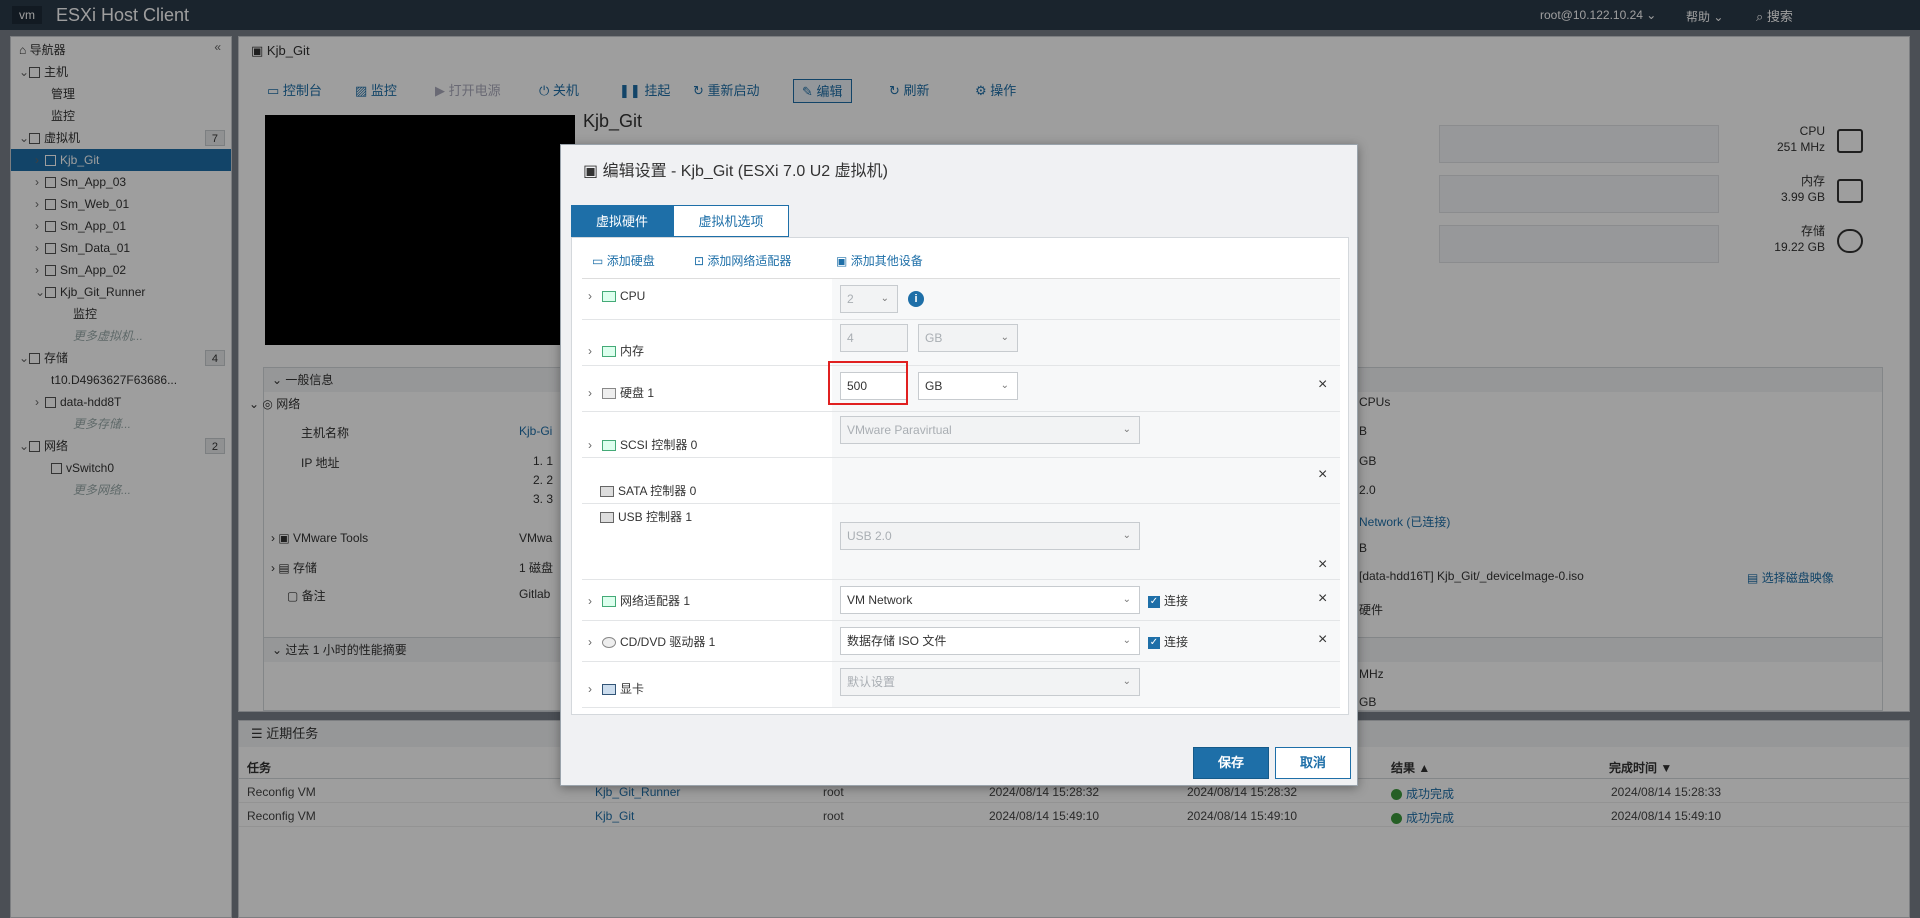  Describe the element at coordinates (1313, 763) in the screenshot. I see `cancel-button: 取消` at that location.